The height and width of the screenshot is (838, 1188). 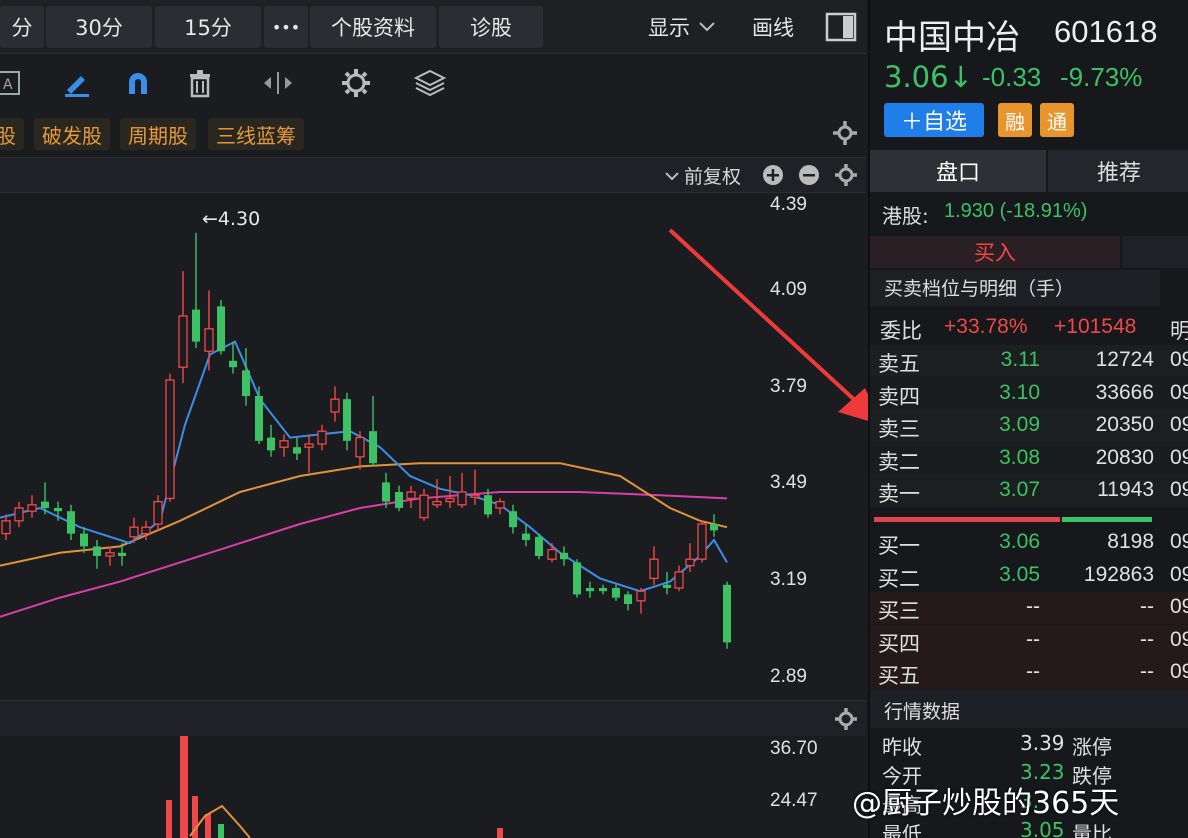 What do you see at coordinates (905, 216) in the screenshot?
I see `hk-share-label: 港股:` at bounding box center [905, 216].